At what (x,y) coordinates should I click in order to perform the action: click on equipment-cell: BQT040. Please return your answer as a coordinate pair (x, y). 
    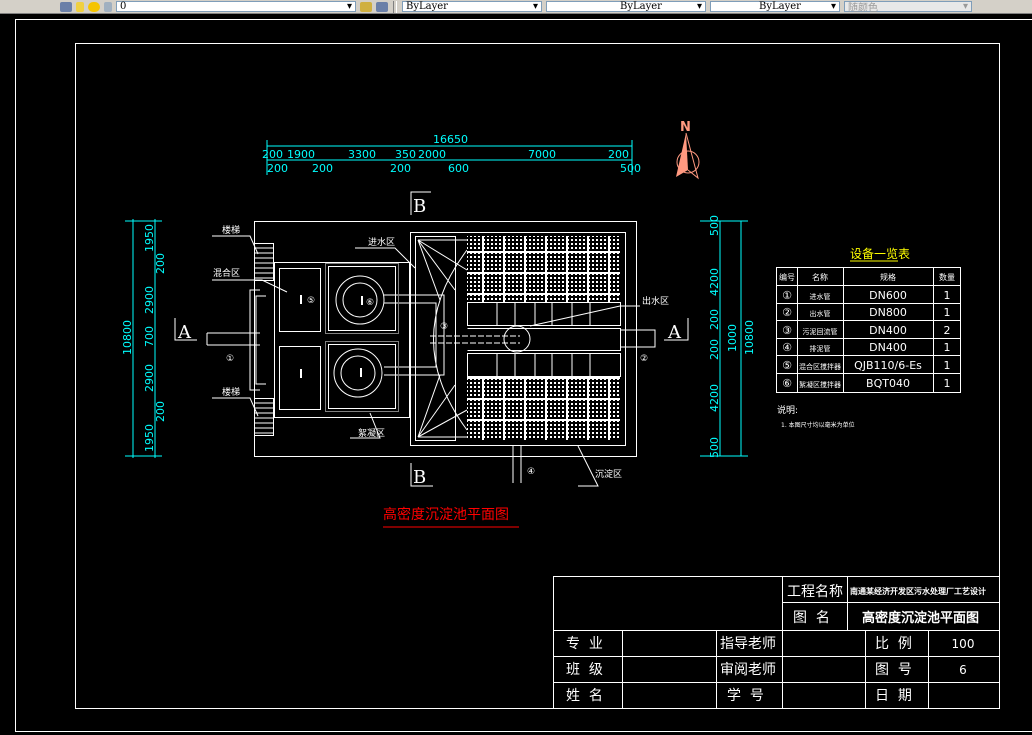
    Looking at the image, I should click on (888, 383).